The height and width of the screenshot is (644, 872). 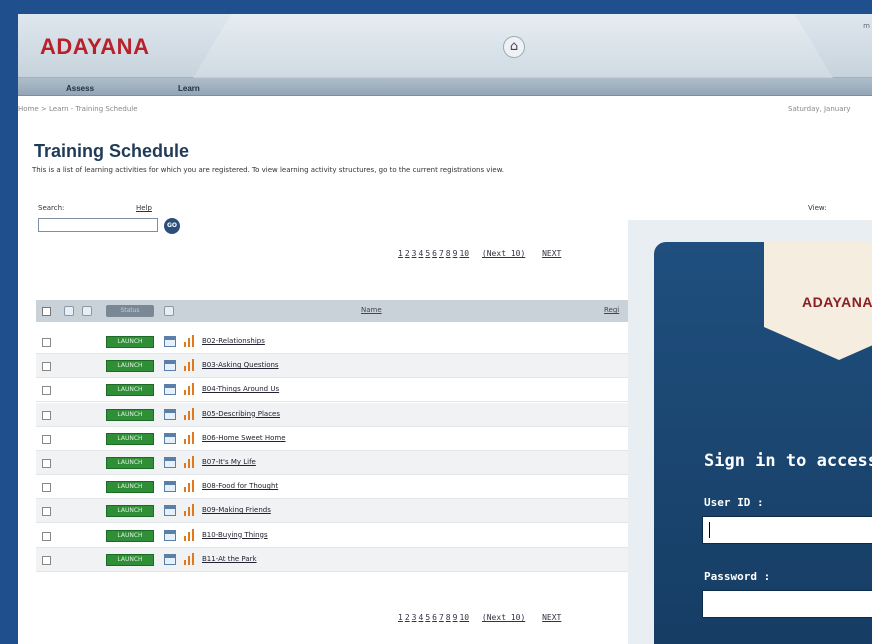 I want to click on activity-link: B08-Food for Thought, so click(x=240, y=486).